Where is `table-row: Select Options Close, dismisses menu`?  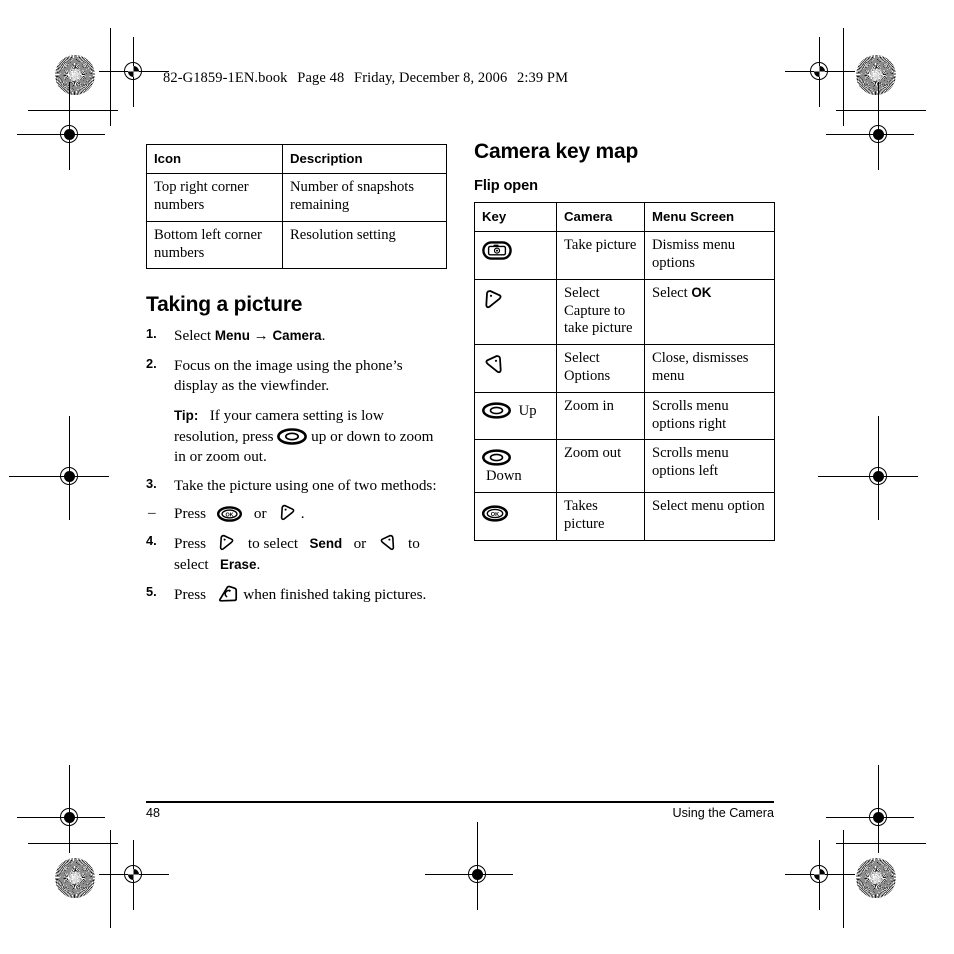
table-row: Select Options Close, dismisses menu is located at coordinates (624, 368).